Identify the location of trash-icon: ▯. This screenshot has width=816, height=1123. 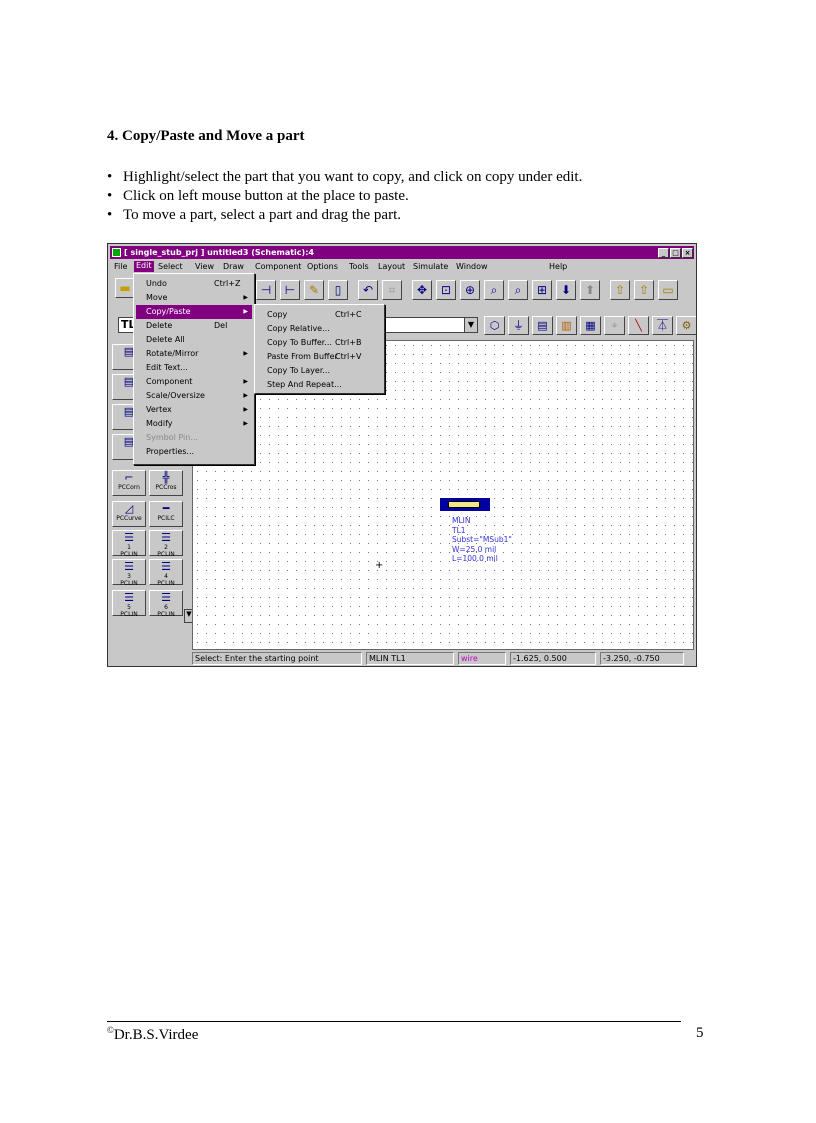
(338, 290).